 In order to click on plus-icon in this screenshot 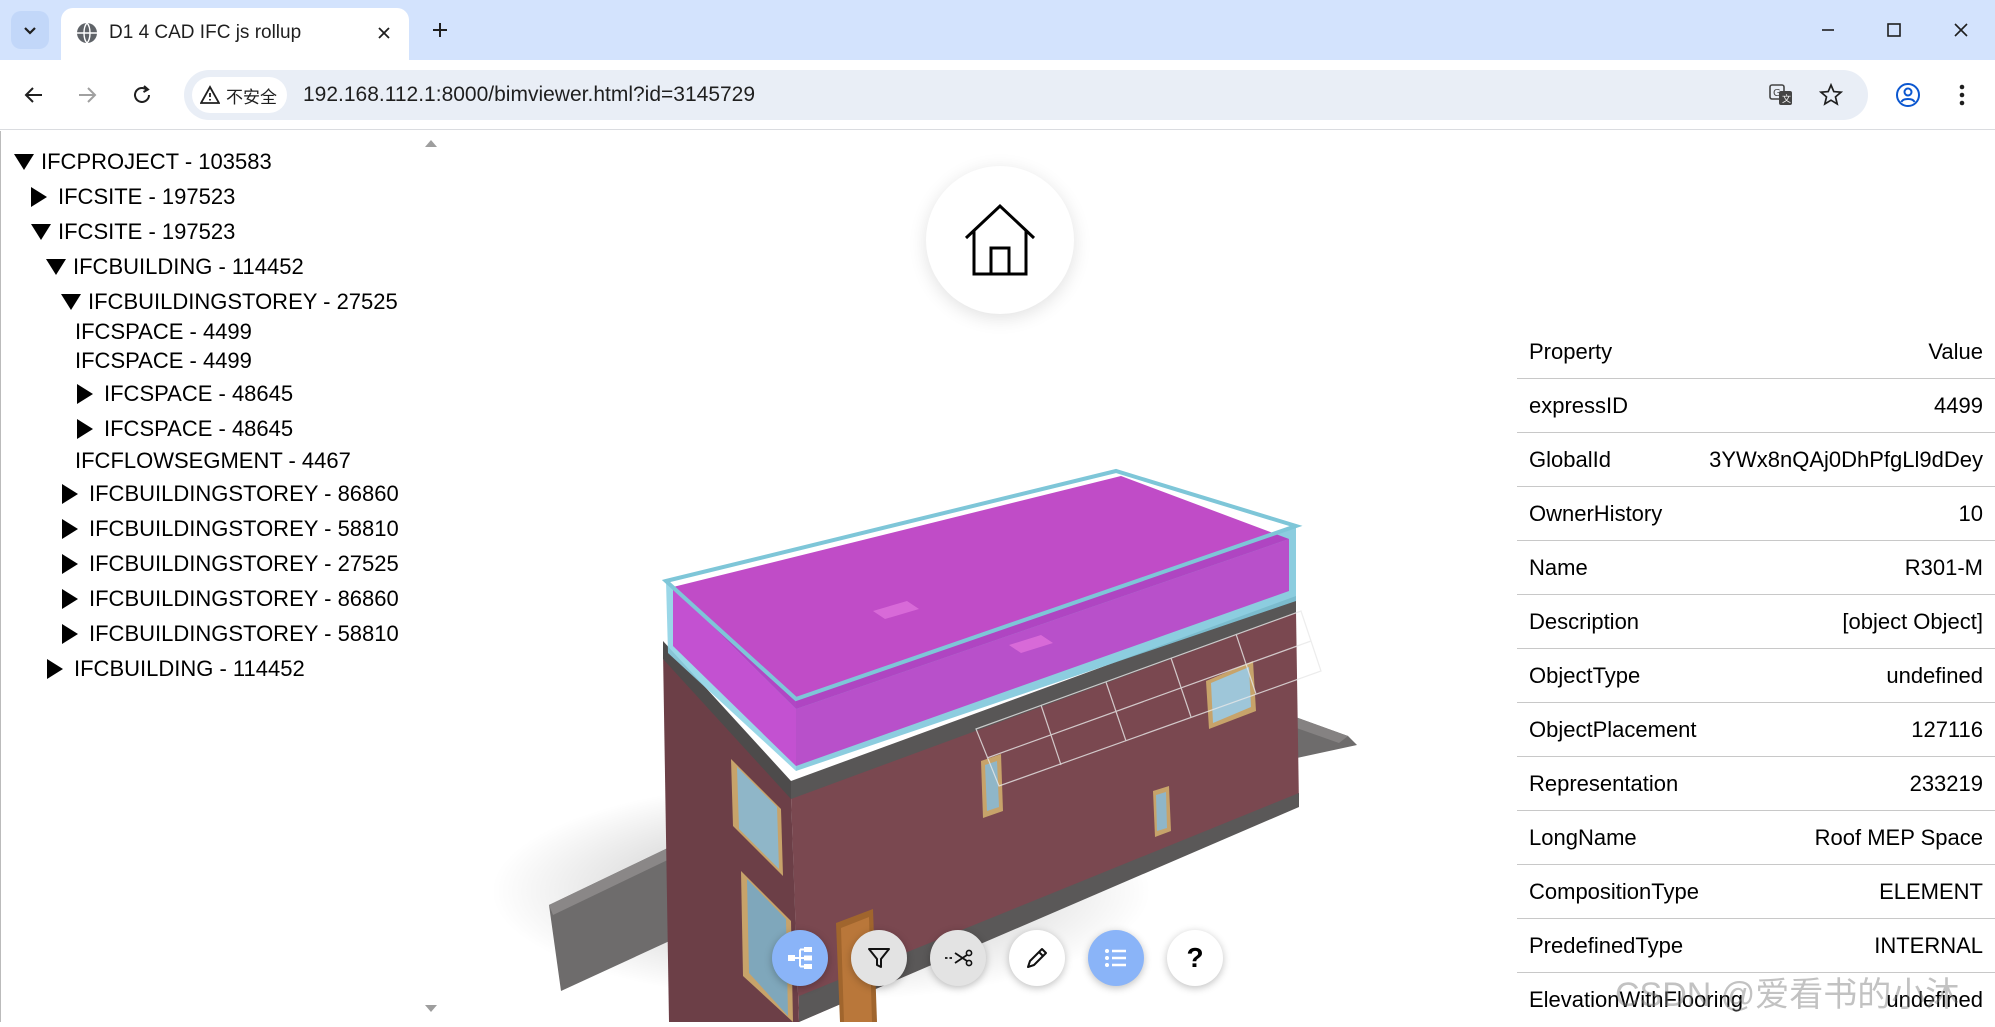, I will do `click(440, 30)`.